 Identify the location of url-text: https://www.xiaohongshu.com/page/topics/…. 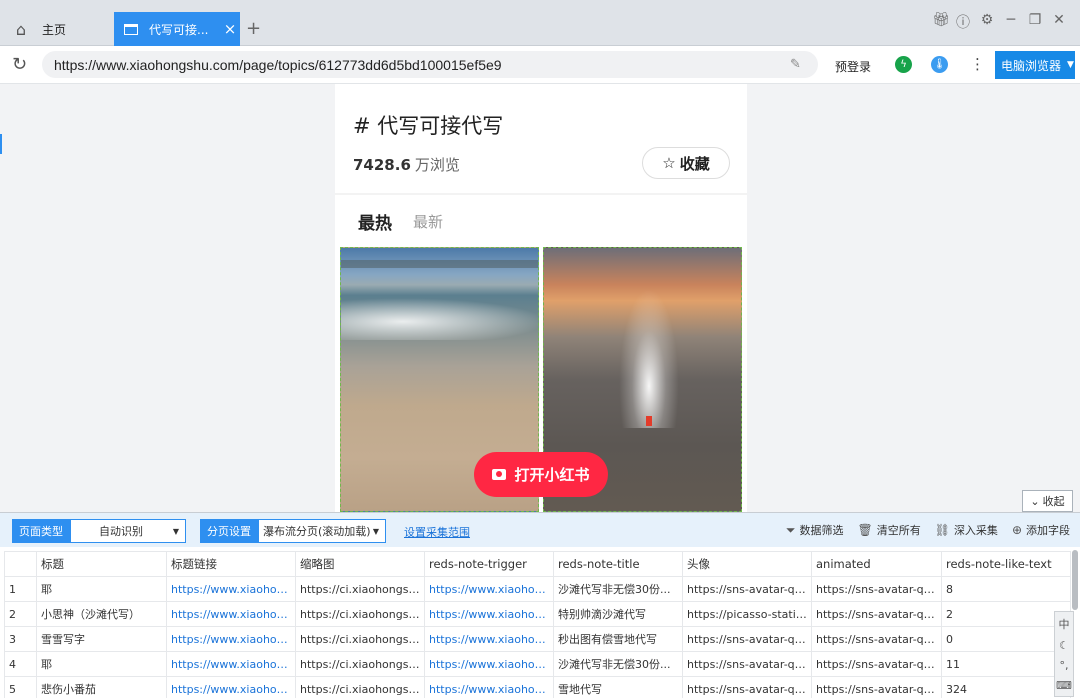
(422, 65).